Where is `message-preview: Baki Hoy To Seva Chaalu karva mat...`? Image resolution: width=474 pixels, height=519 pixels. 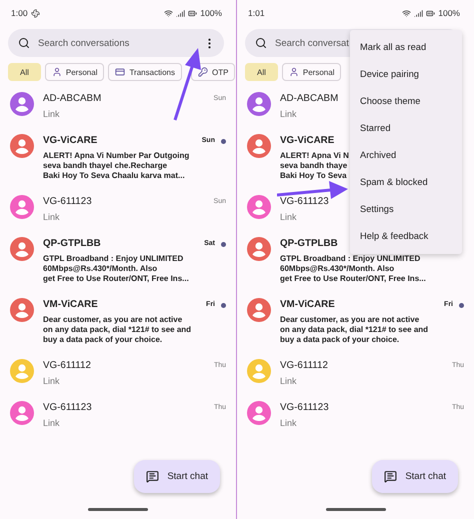
message-preview: Baki Hoy To Seva Chaalu karva mat... is located at coordinates (114, 176).